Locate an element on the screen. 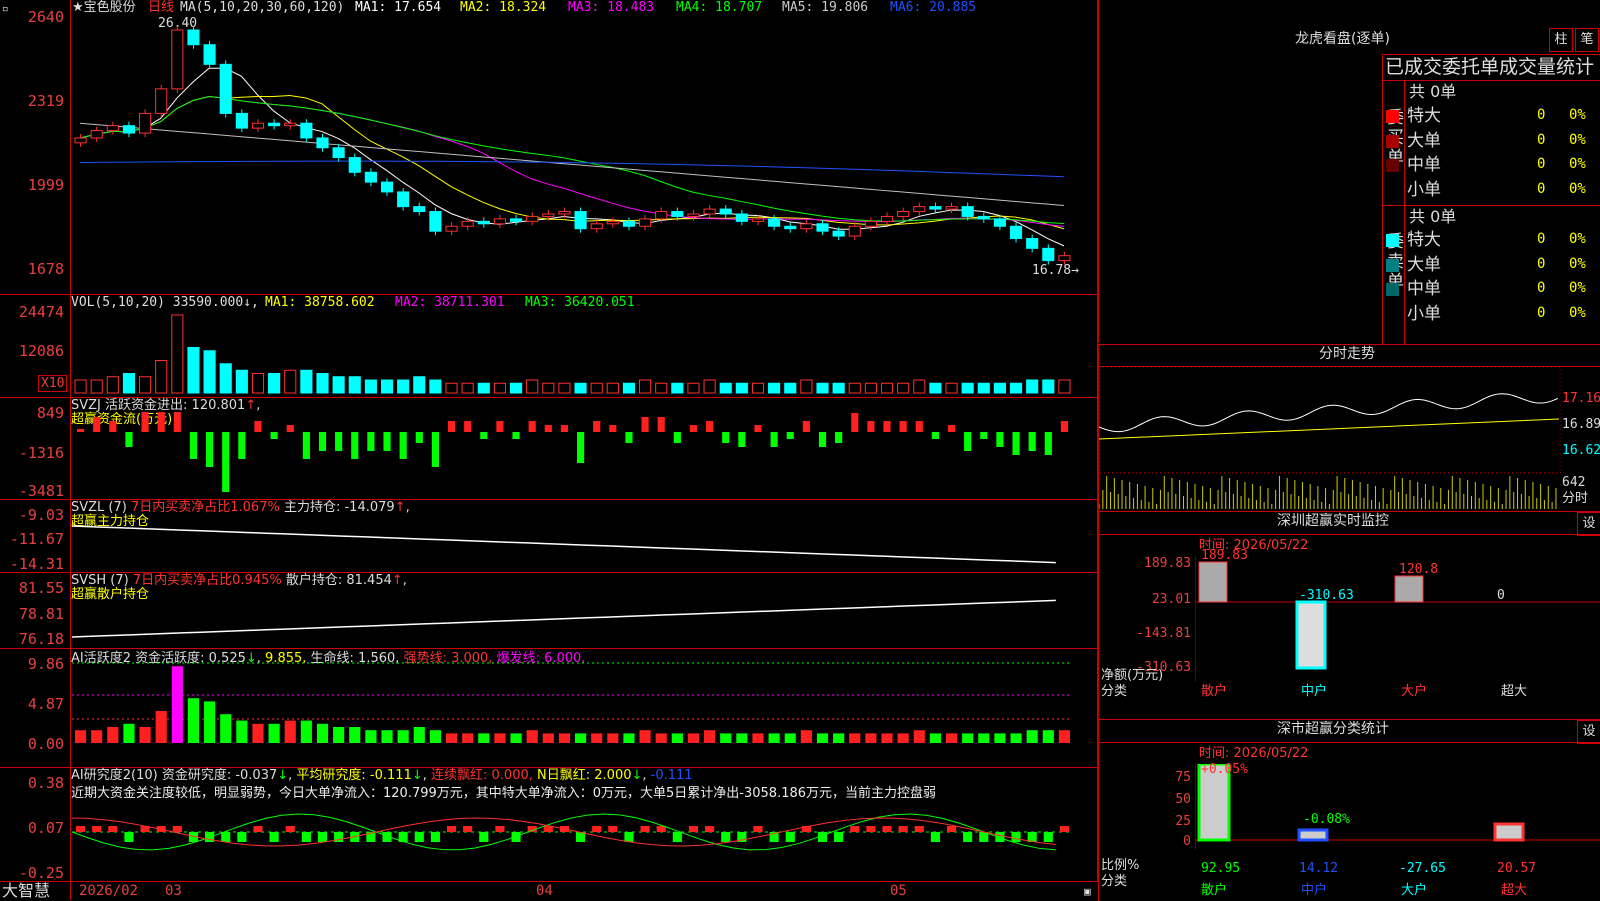 The width and height of the screenshot is (1600, 901). lock-icon: ▣ is located at coordinates (1087, 891).